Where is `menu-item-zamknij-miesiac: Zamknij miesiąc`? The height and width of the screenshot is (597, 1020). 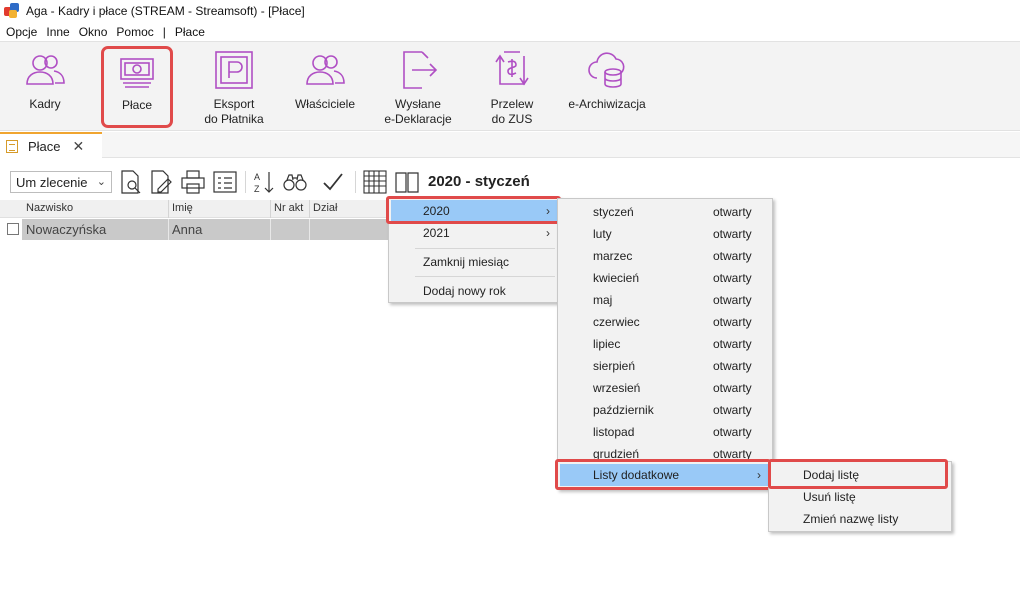
menu-item-zamknij-miesiac: Zamknij miesiąc is located at coordinates (474, 262).